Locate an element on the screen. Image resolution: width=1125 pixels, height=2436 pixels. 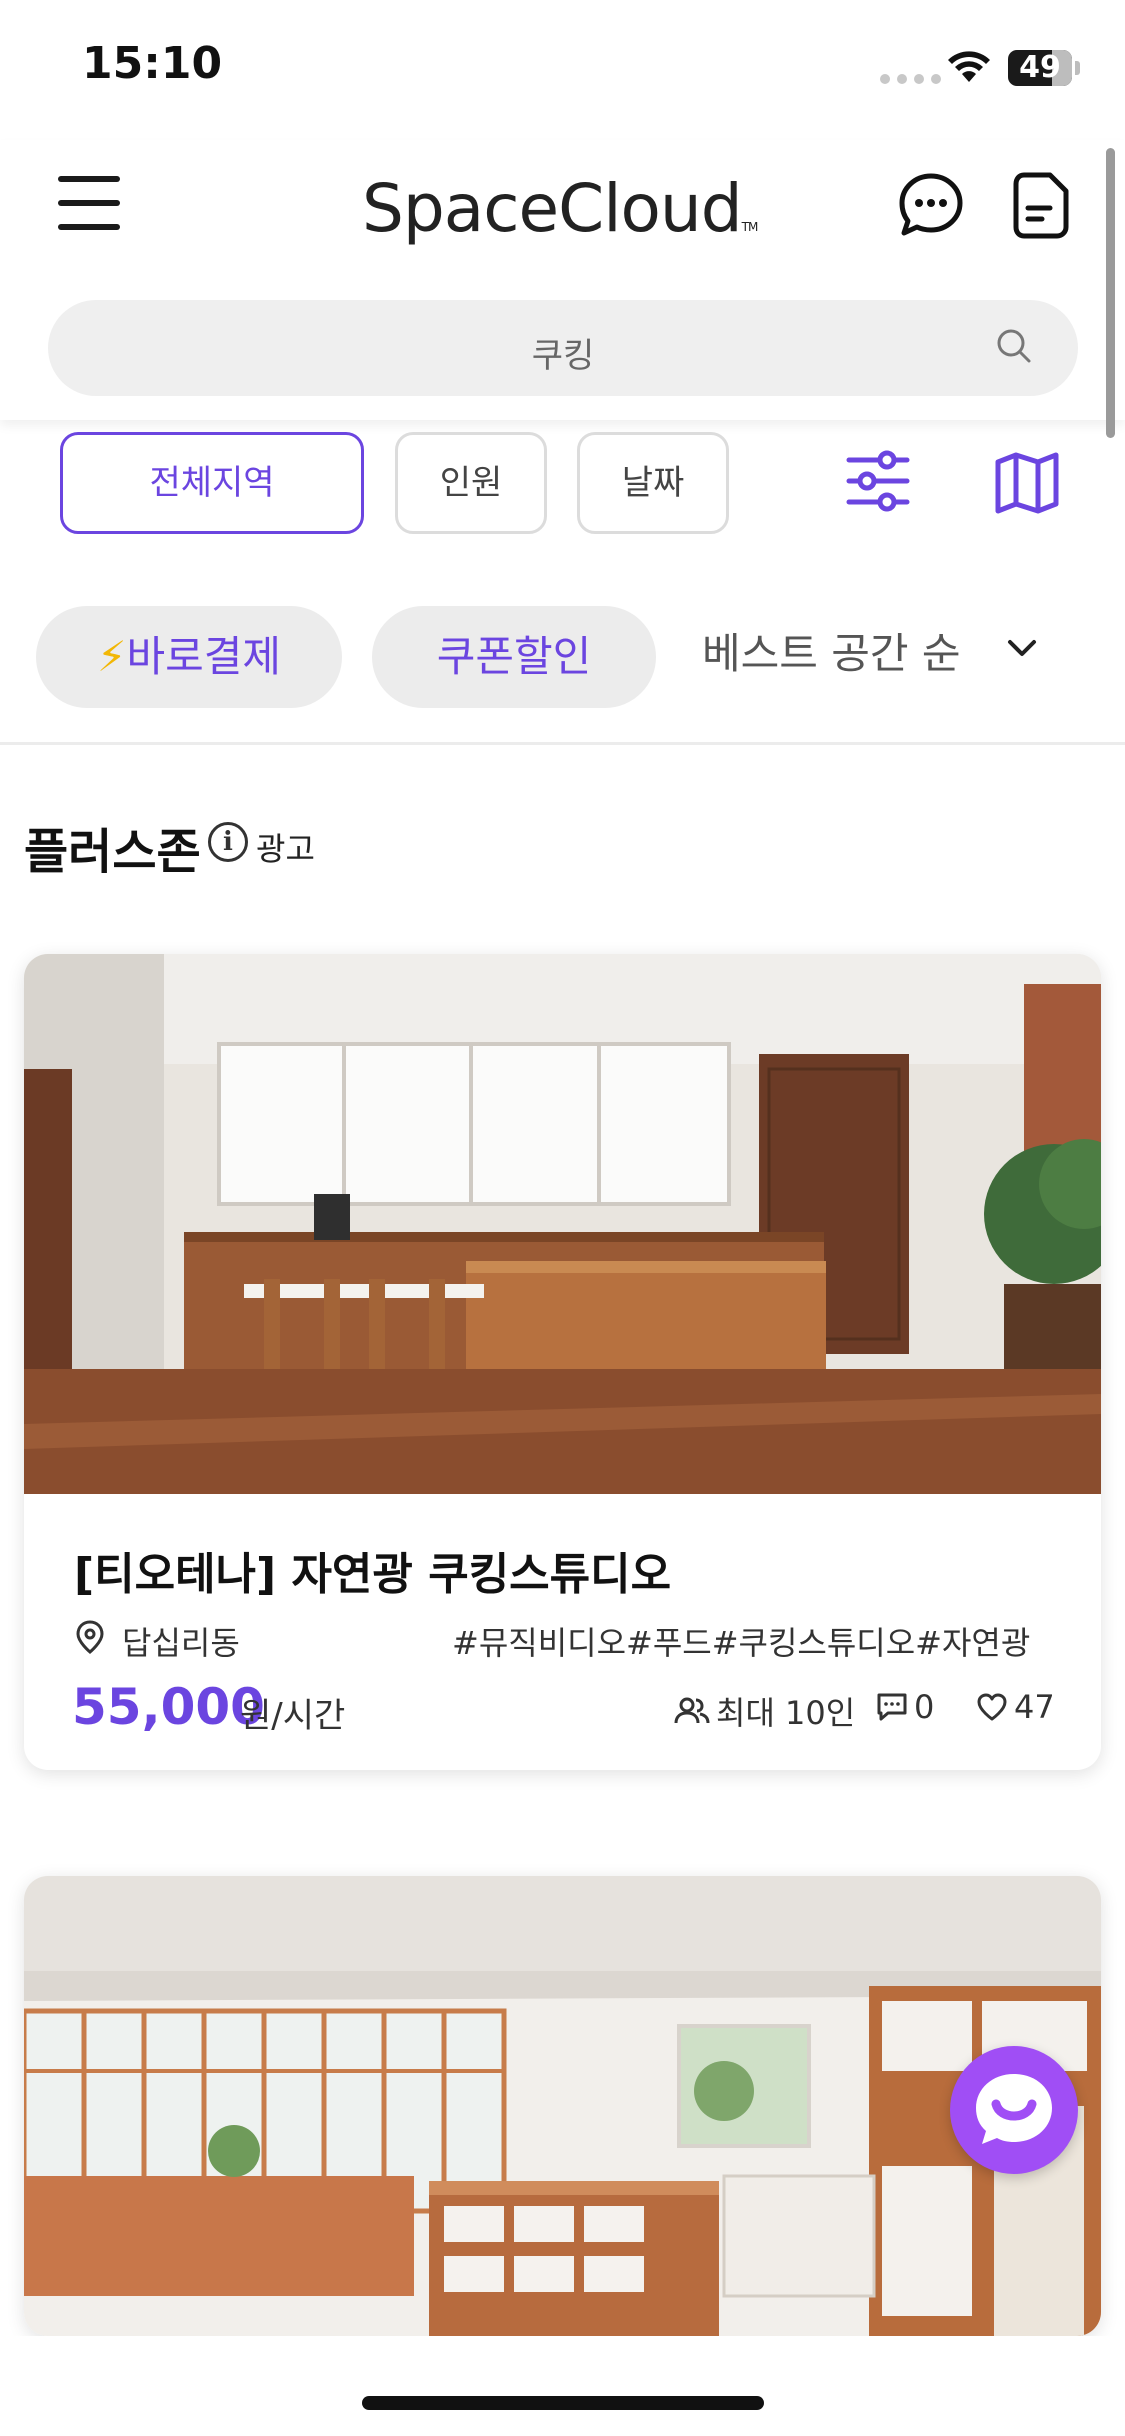
instant-pay-filter: ⚡바로결제 is located at coordinates (189, 657).